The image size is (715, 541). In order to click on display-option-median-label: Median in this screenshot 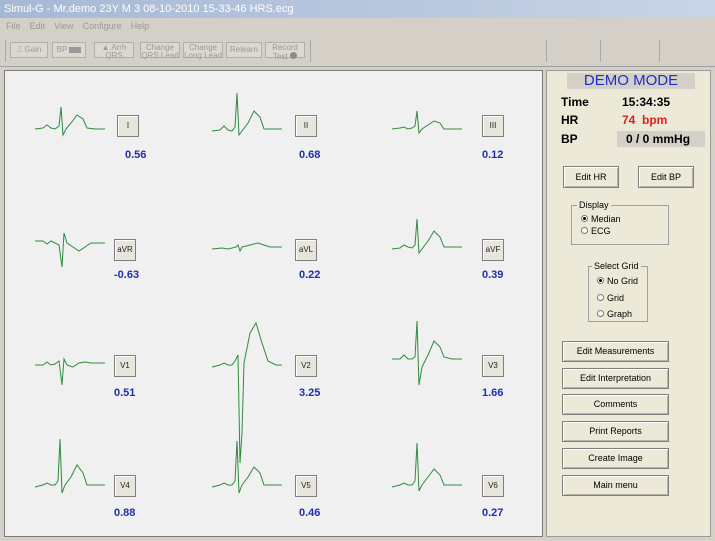, I will do `click(606, 219)`.